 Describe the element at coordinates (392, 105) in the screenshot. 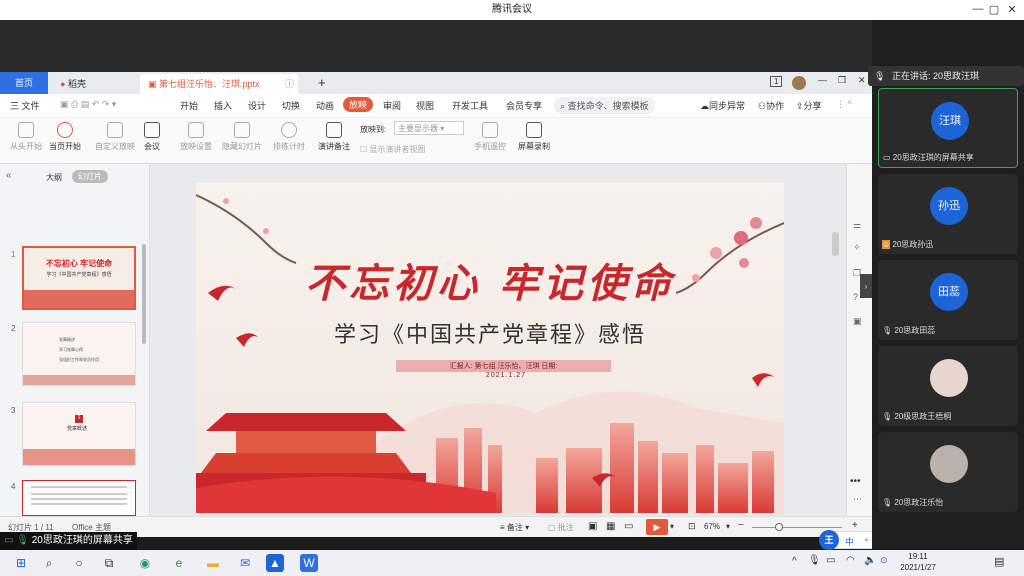

I see `menu-review: 审阅` at that location.